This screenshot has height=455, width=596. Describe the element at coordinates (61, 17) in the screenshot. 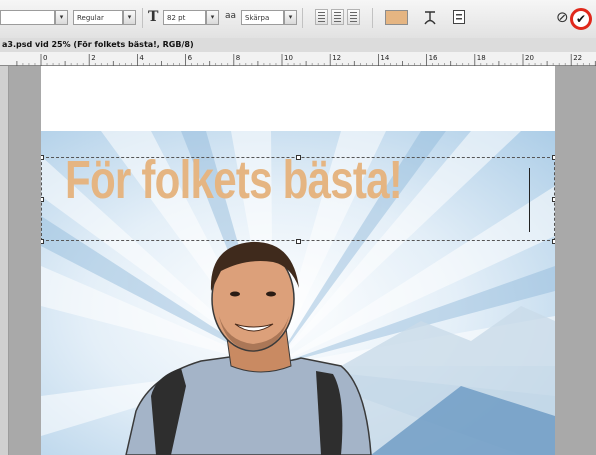

I see `font-family-dropdown: ▾` at that location.